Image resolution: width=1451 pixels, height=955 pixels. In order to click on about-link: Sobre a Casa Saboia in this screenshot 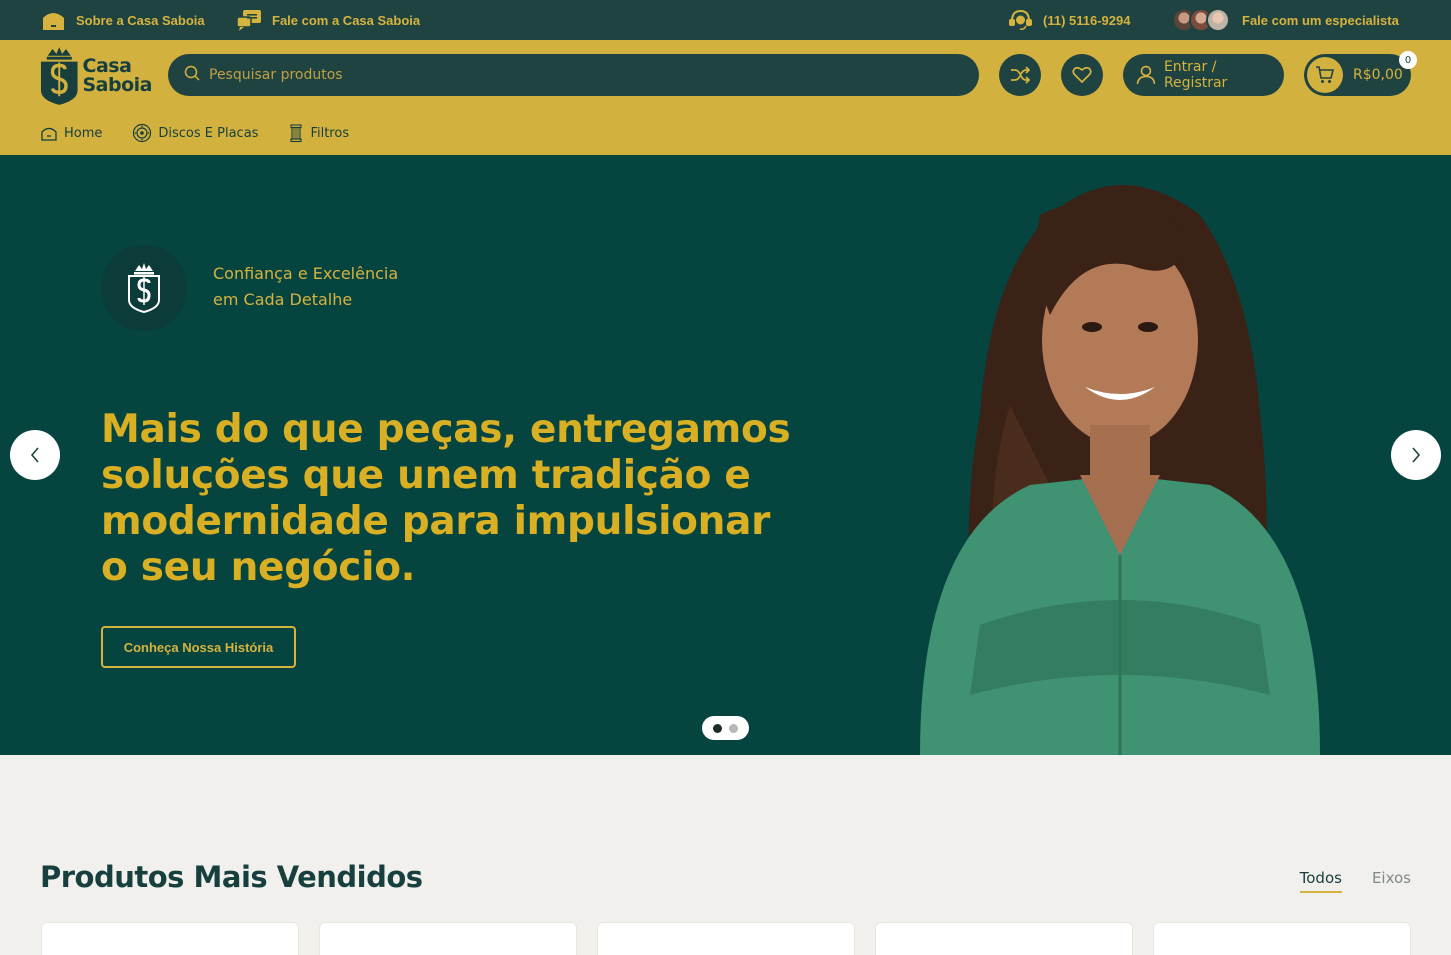, I will do `click(123, 20)`.